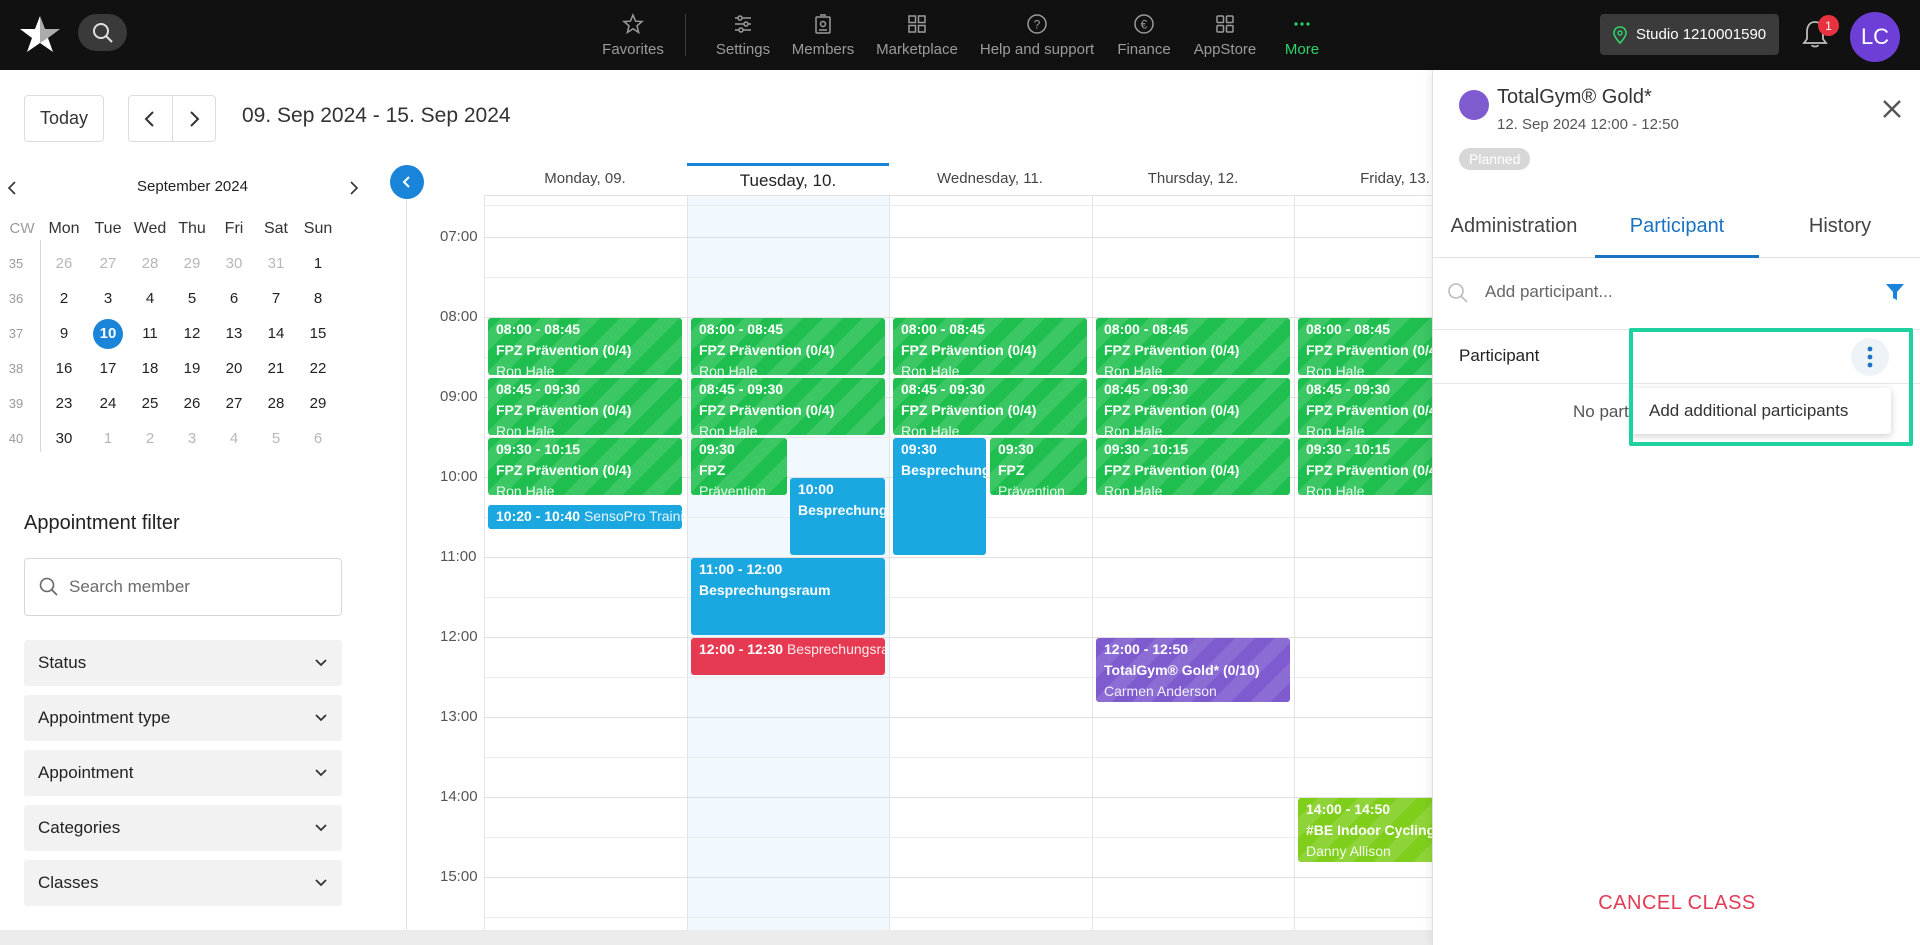 This screenshot has height=945, width=1920. What do you see at coordinates (585, 516) in the screenshot?
I see `calendar-event: 10:20 - 10:40 SensoPro Training` at bounding box center [585, 516].